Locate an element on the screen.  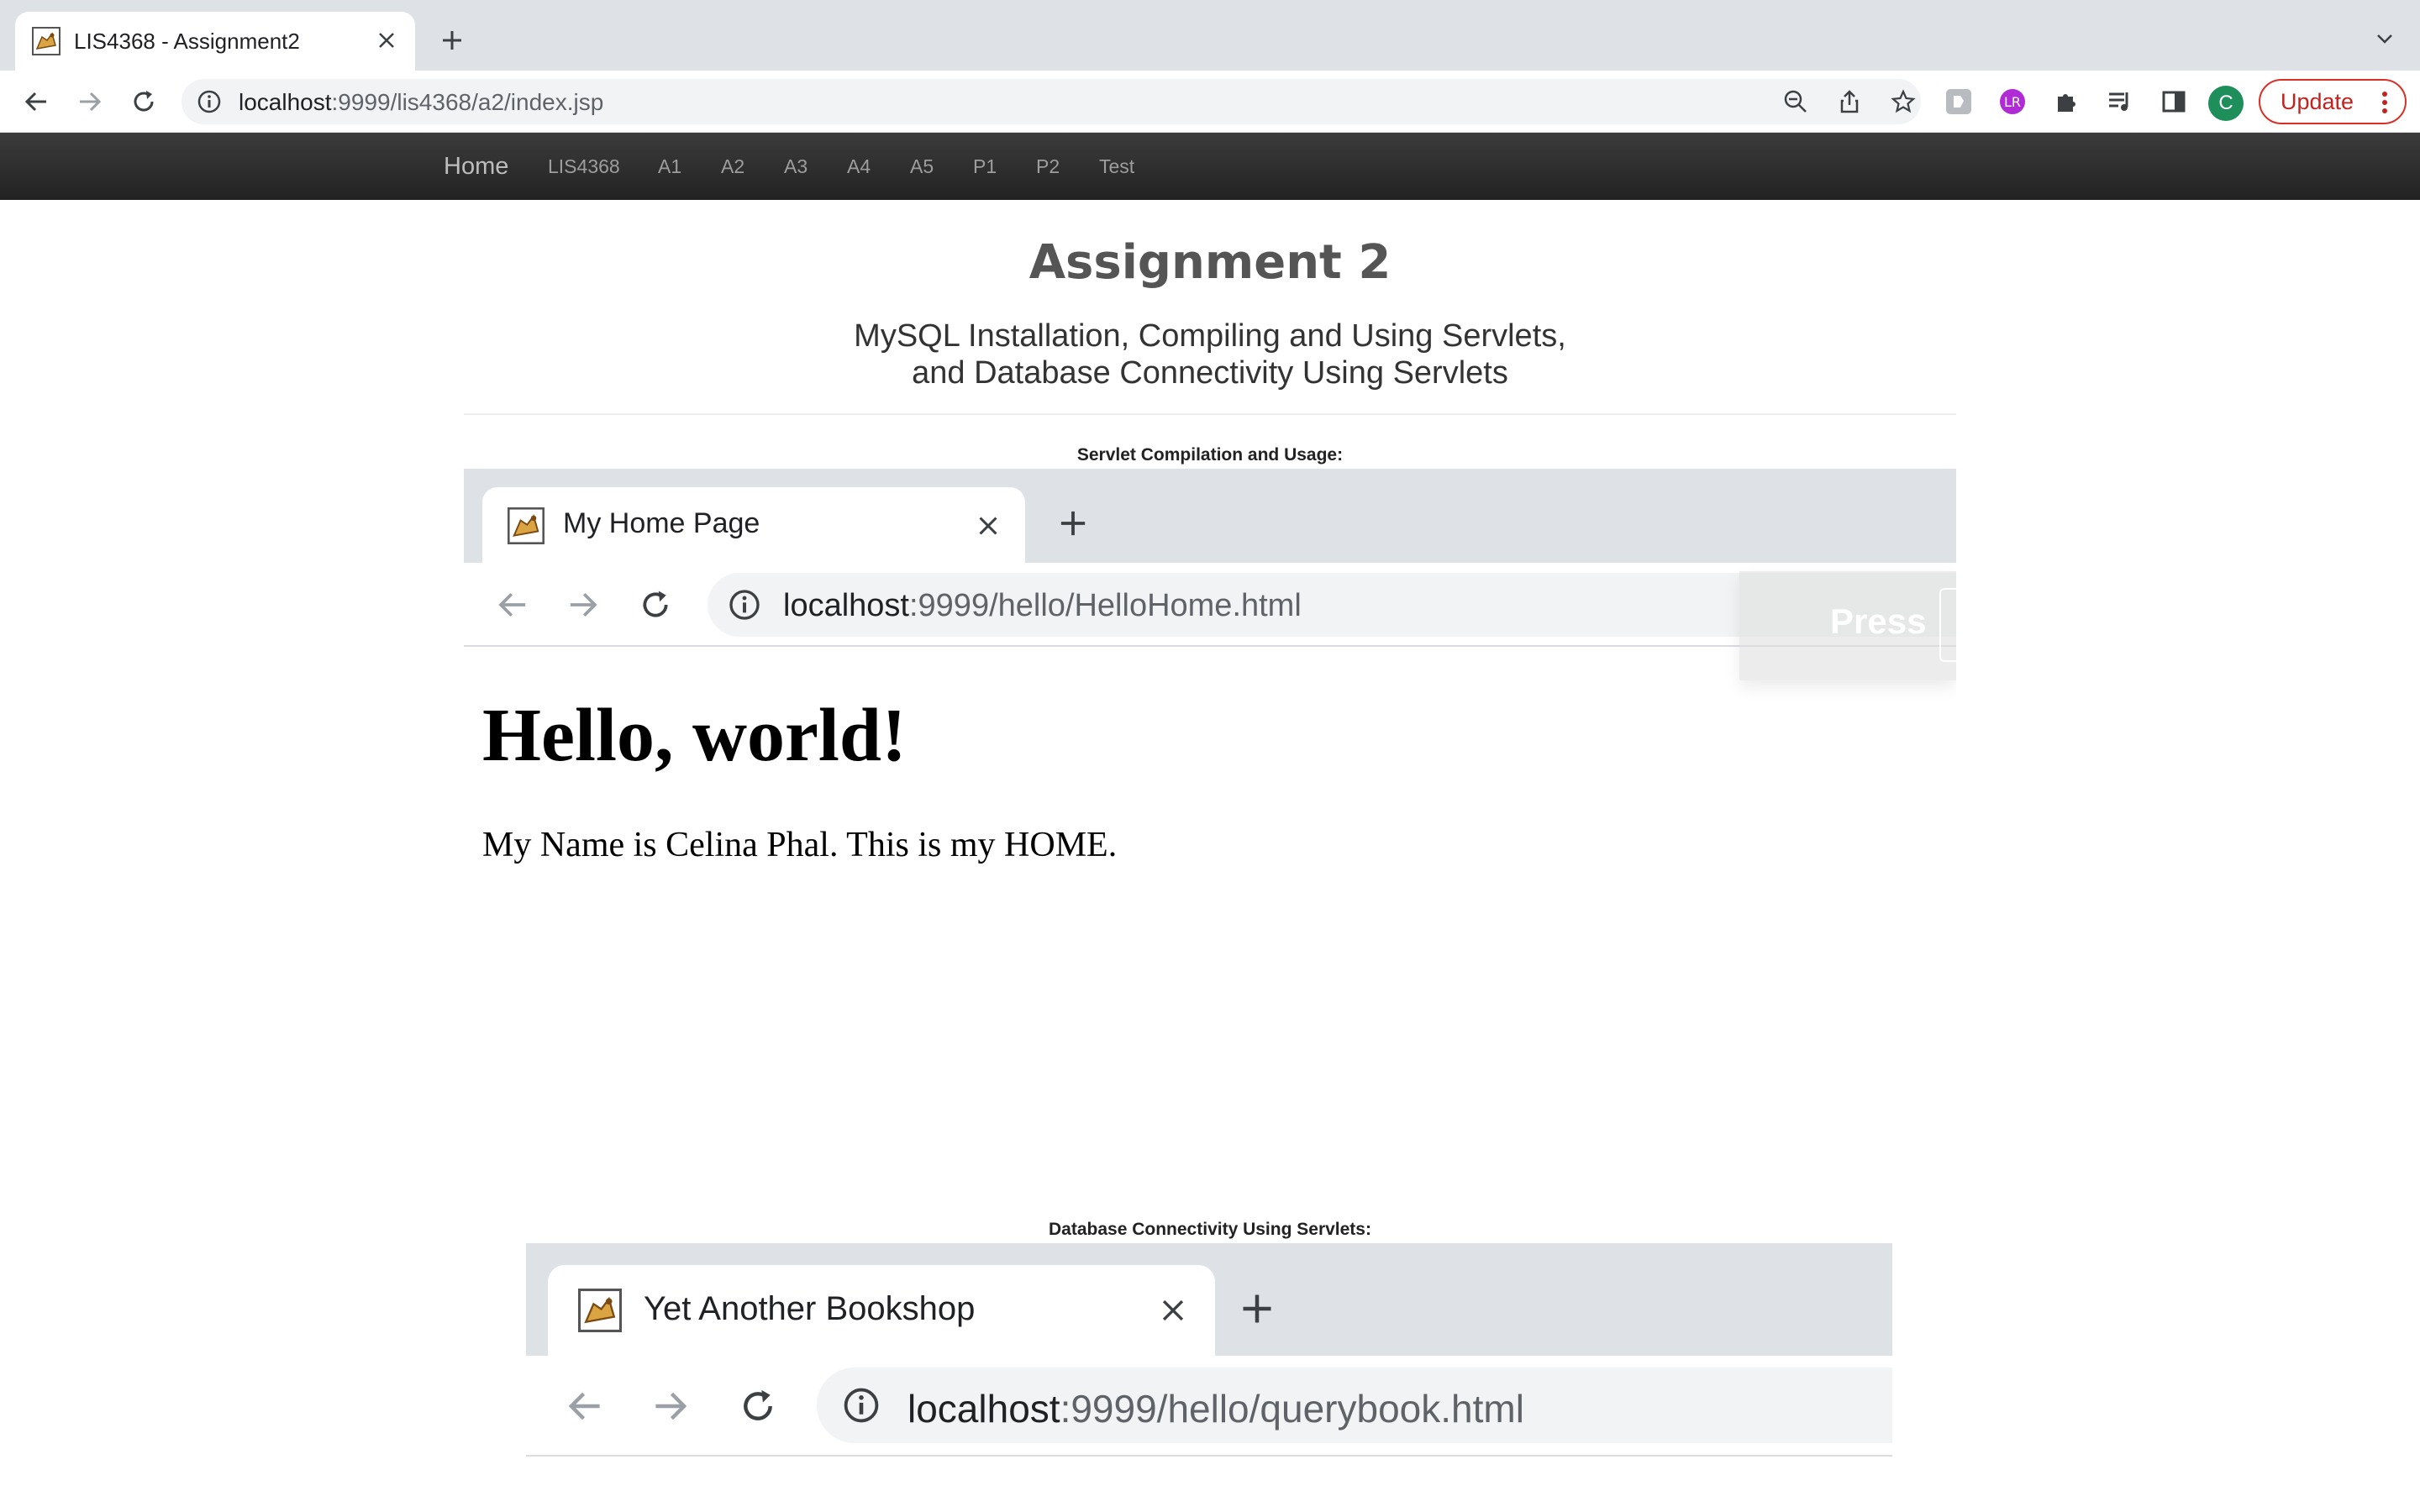
screenshot-tab-title: My Home Page is located at coordinates (661, 523).